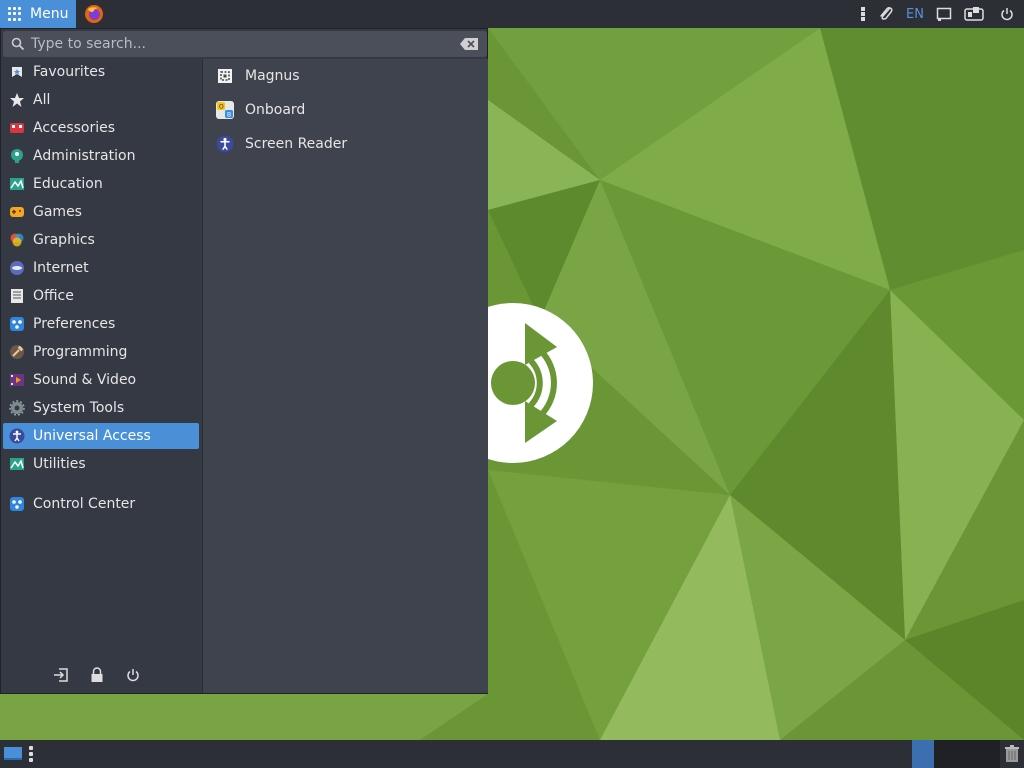  I want to click on lock-screen-button, so click(97, 675).